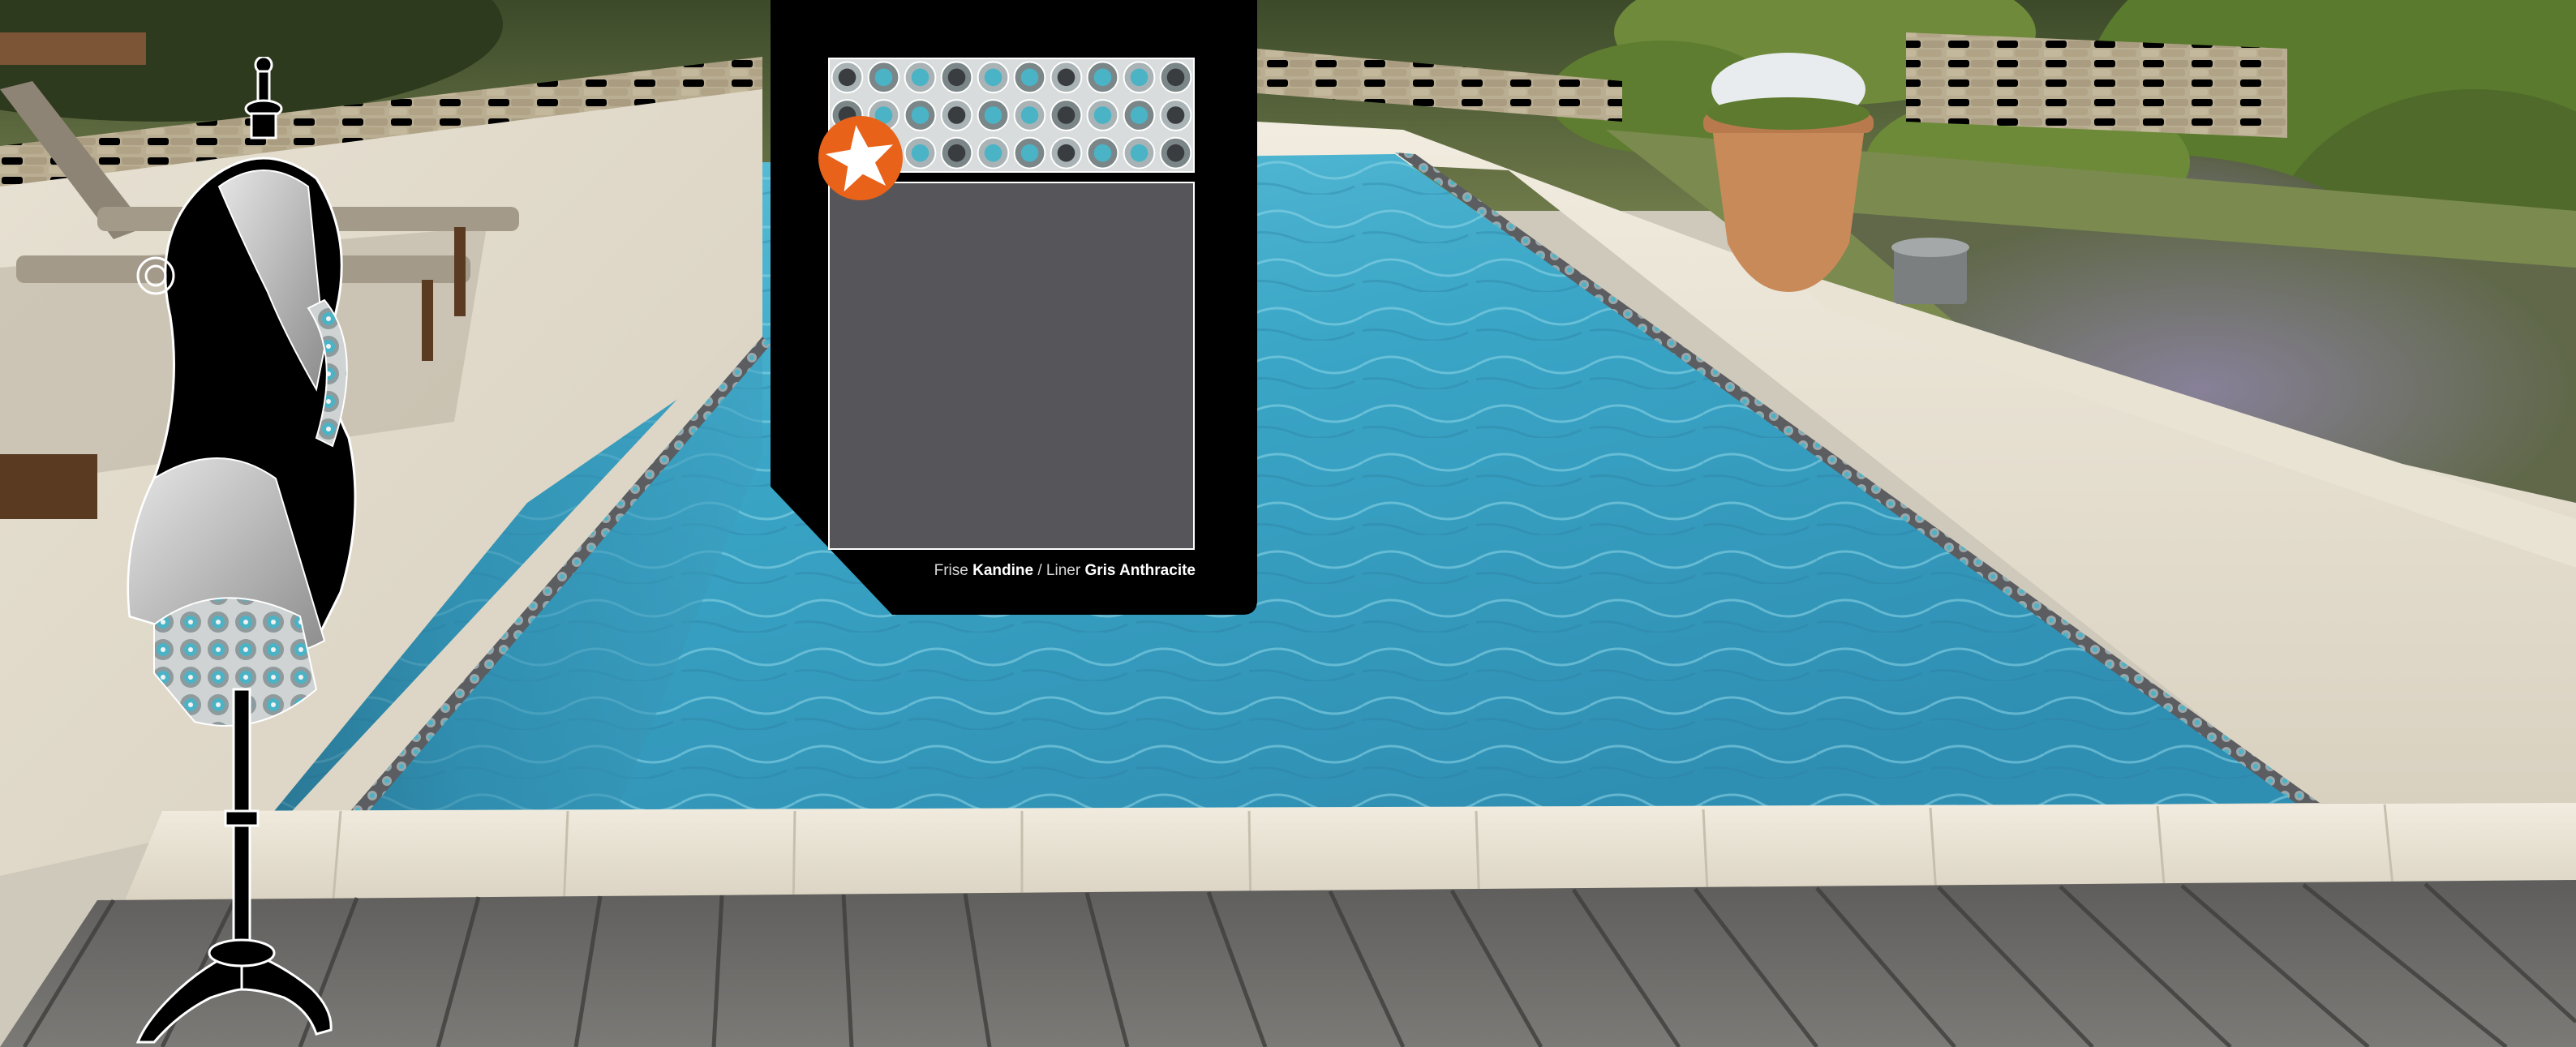  Describe the element at coordinates (1011, 366) in the screenshot. I see `liner-gris-anthracite-swatch` at that location.